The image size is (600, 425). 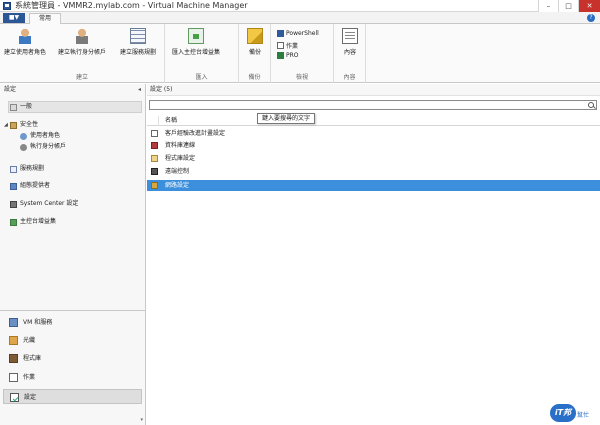 I want to click on console-addin-icon, so click(x=13, y=222).